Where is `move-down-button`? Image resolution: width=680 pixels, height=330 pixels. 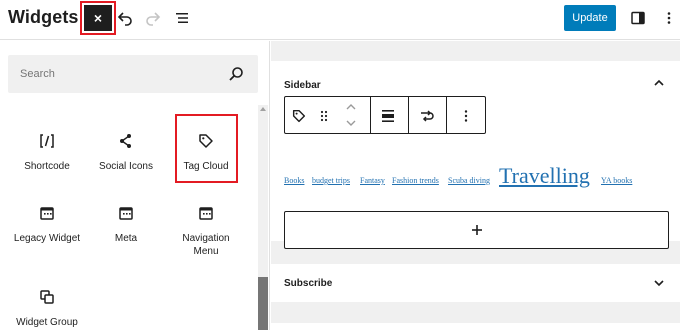 move-down-button is located at coordinates (351, 123).